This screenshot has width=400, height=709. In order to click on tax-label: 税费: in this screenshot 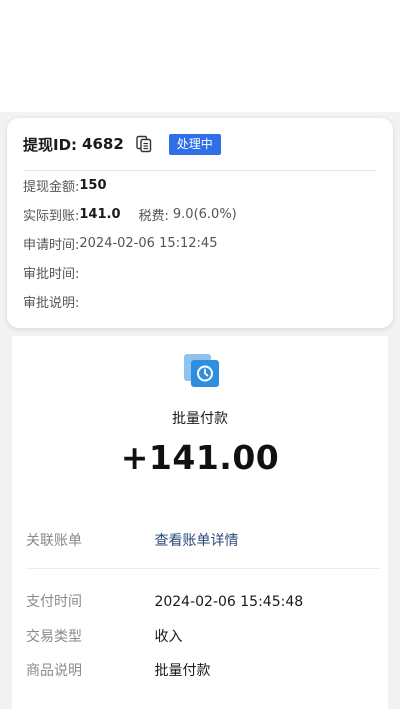, I will do `click(153, 216)`.